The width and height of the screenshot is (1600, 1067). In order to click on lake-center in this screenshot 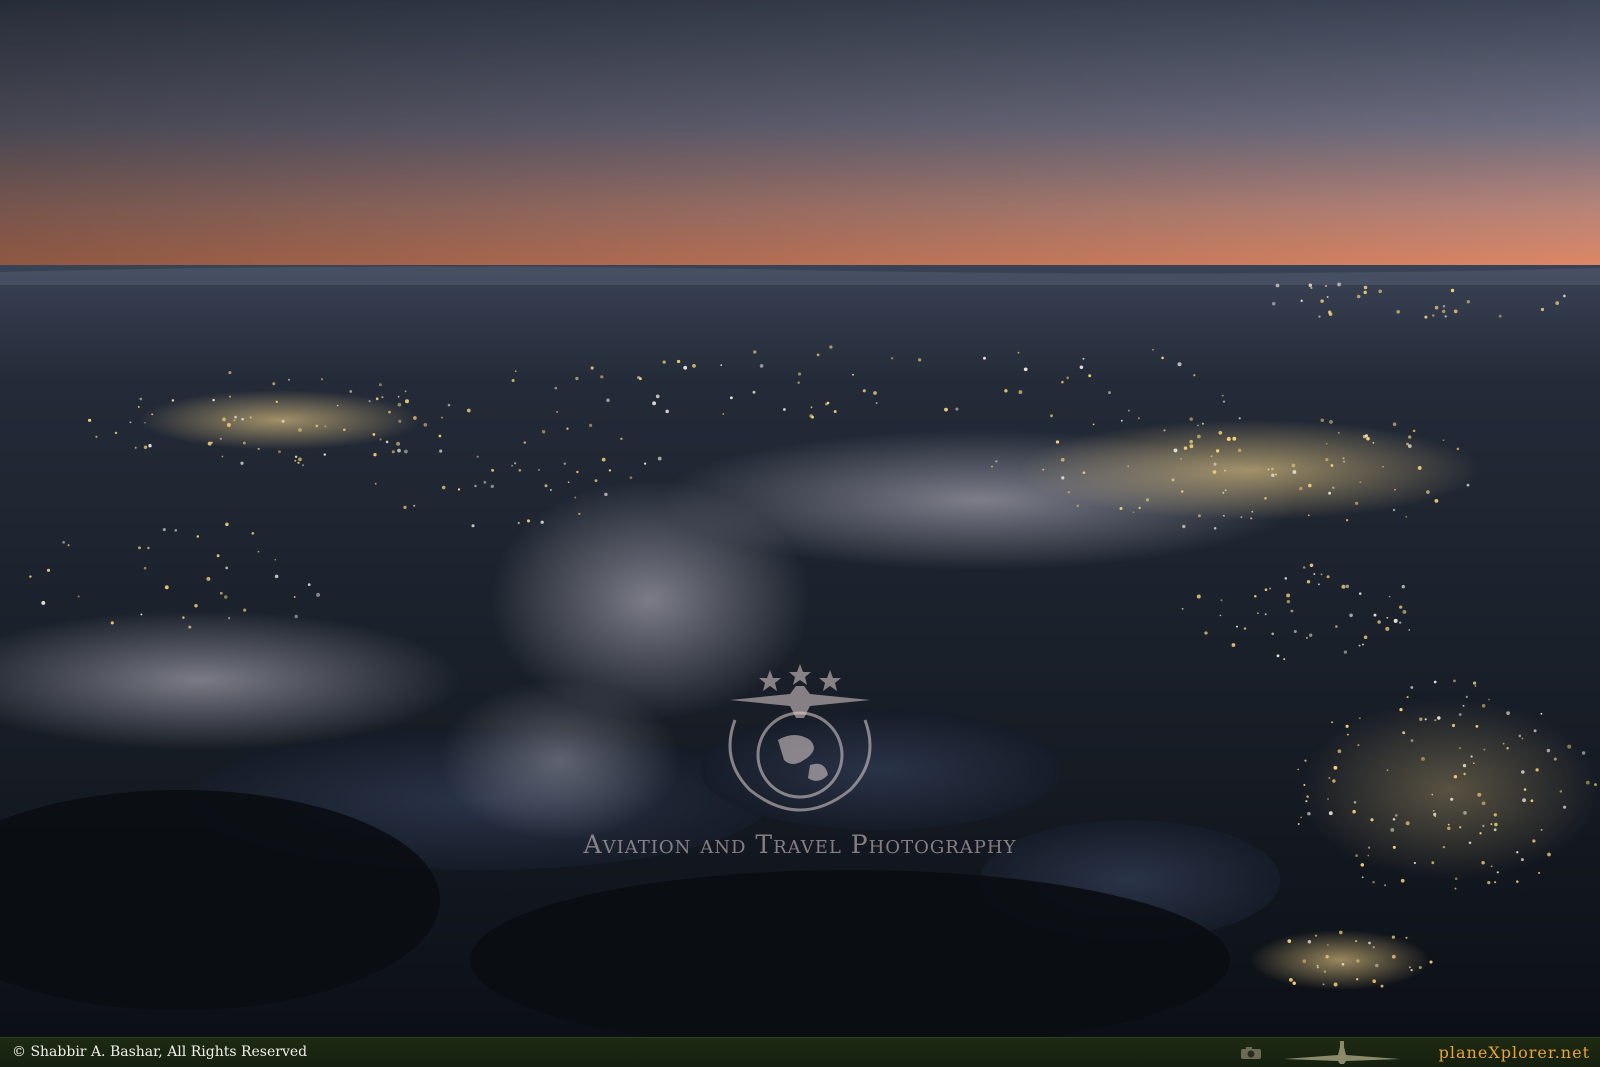, I will do `click(880, 770)`.